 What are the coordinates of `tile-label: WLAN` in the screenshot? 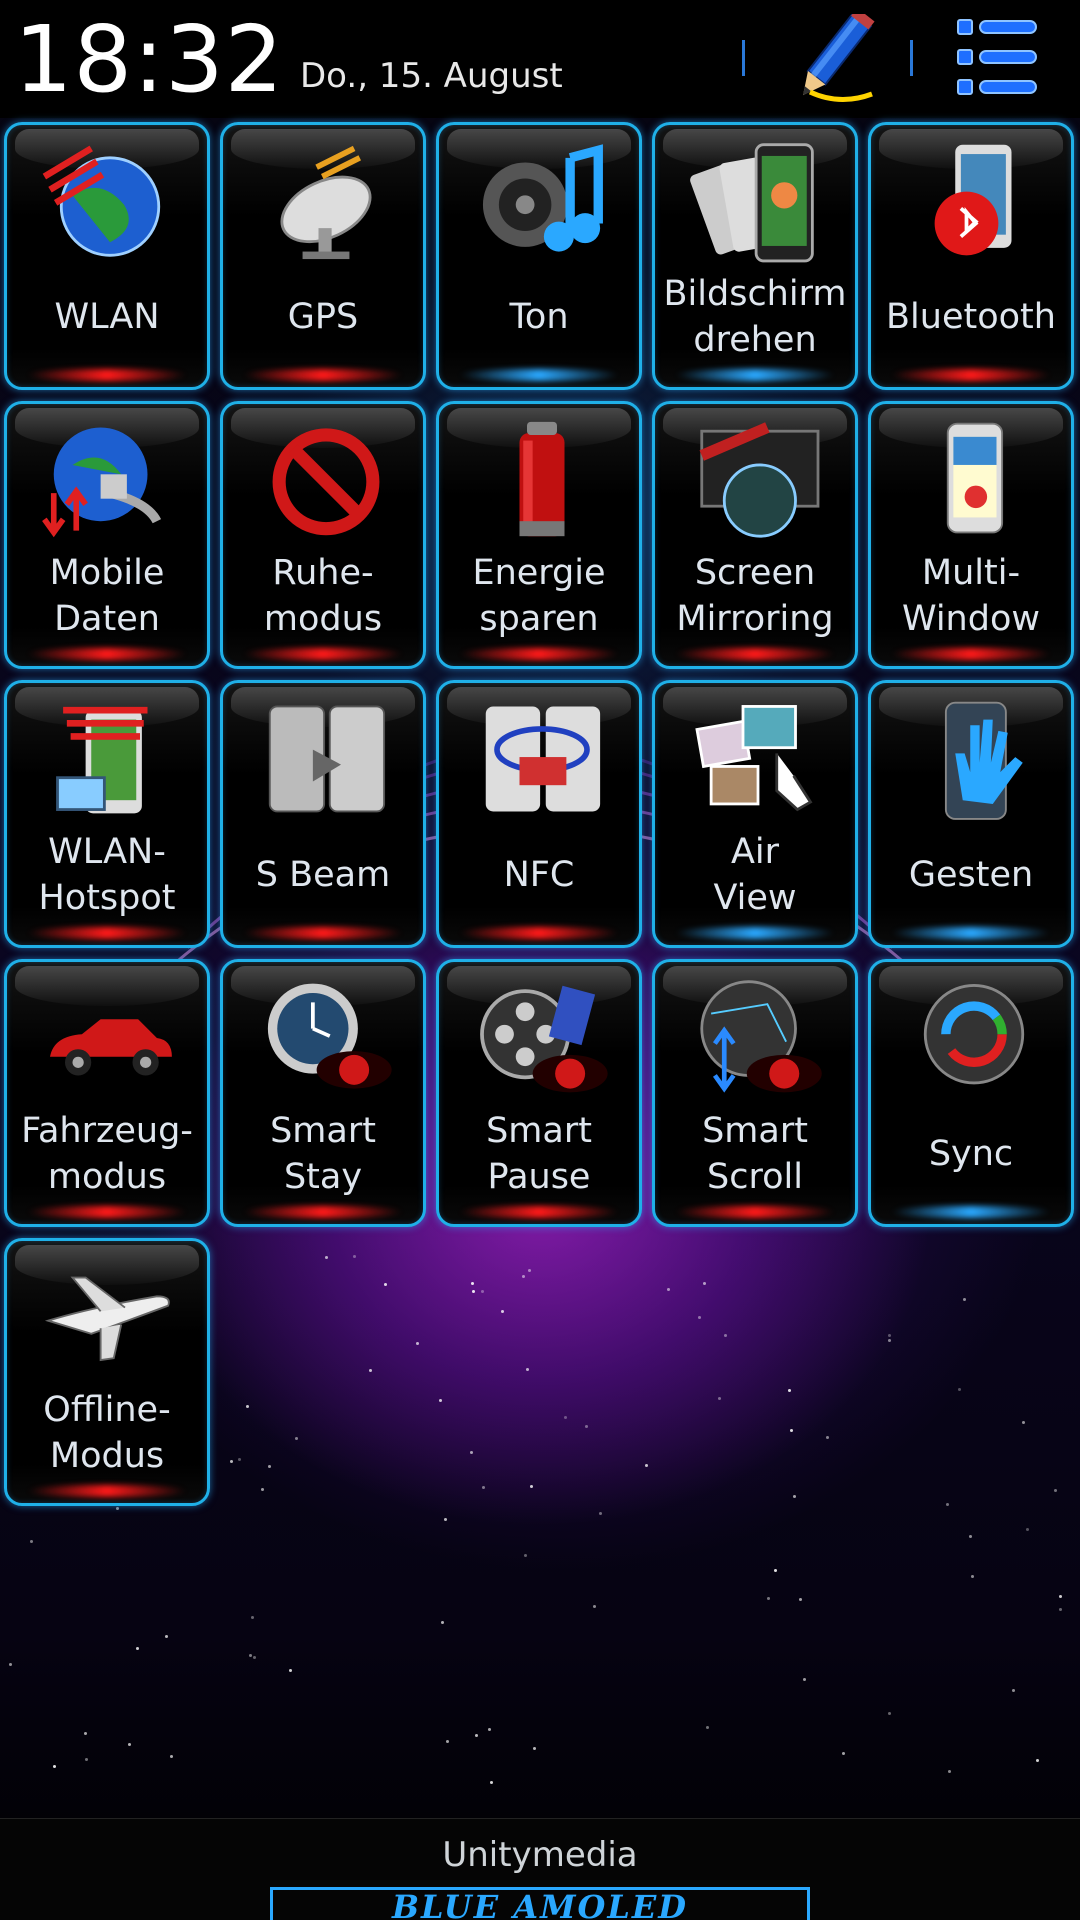 It's located at (107, 317).